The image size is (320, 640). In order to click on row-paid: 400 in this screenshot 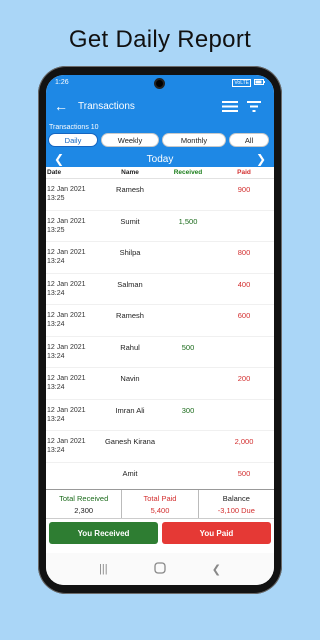, I will do `click(244, 284)`.